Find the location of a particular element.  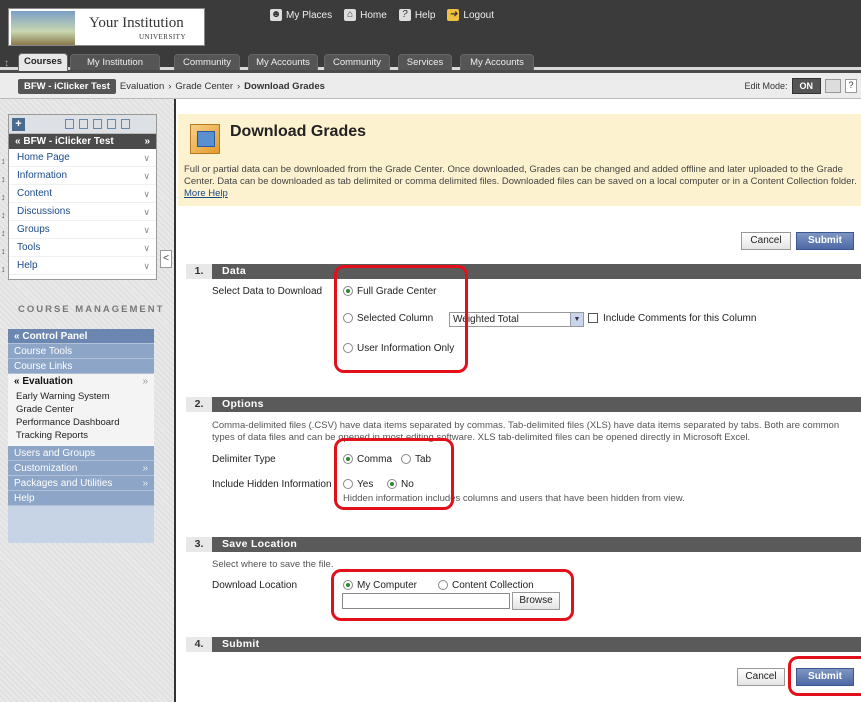

download-location-label: Download Location is located at coordinates (255, 585).